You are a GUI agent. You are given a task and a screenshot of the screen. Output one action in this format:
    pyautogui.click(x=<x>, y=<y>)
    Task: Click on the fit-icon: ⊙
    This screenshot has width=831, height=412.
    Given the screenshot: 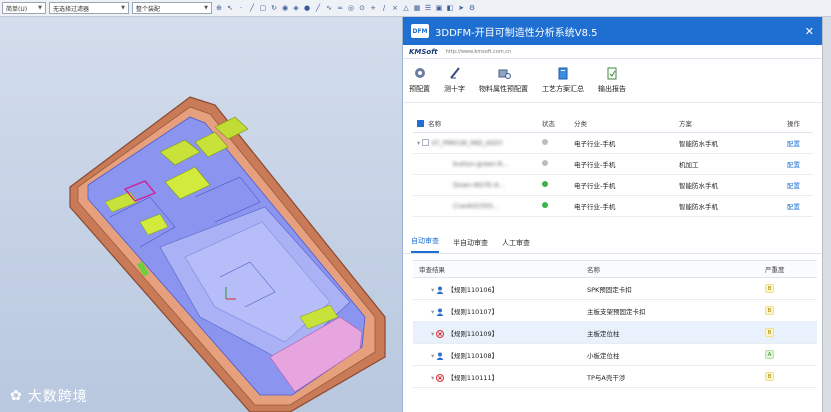 What is the action you would take?
    pyautogui.click(x=362, y=8)
    